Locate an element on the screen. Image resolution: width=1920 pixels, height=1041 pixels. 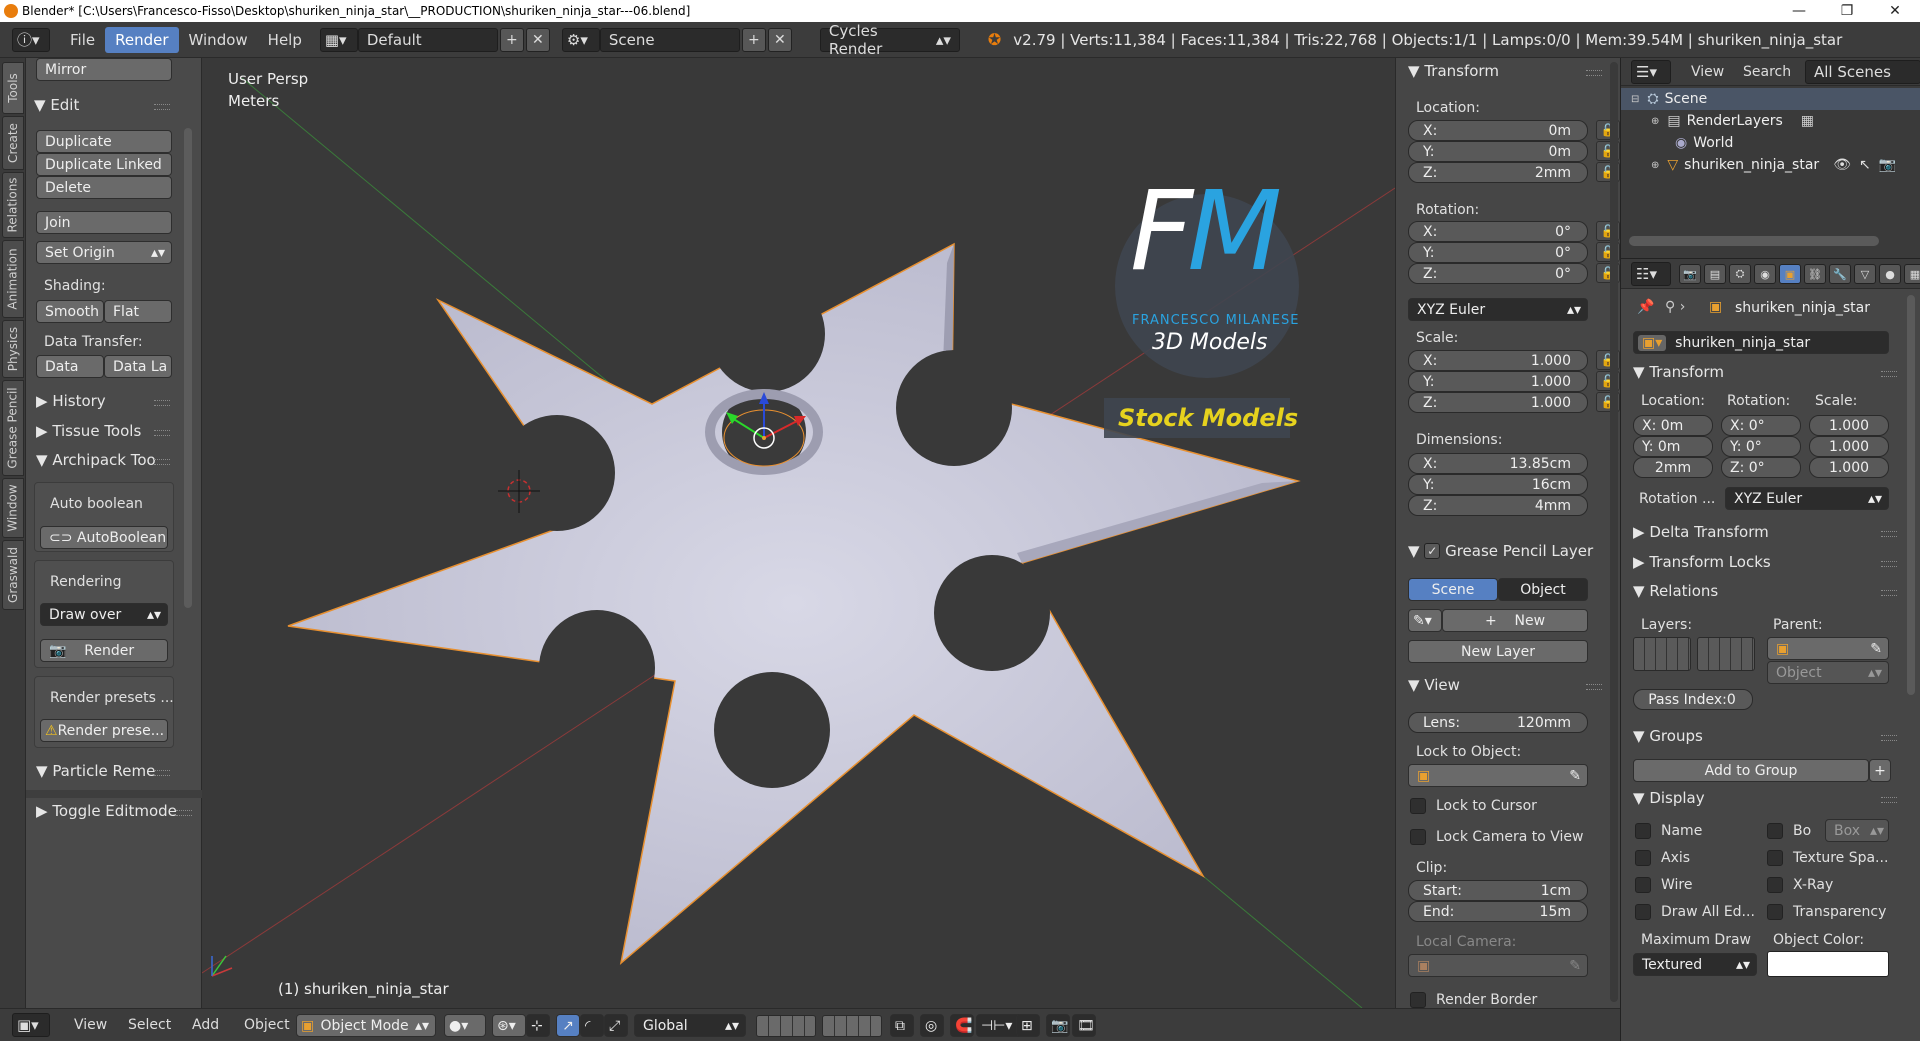
tab-graswald: Graswald is located at coordinates (13, 575).